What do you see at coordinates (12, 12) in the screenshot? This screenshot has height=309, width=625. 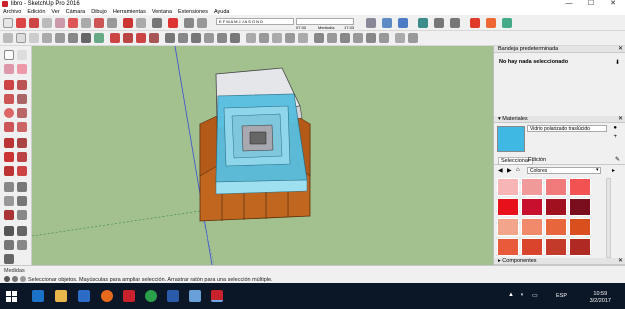 I see `menu-archivo: Archivo` at bounding box center [12, 12].